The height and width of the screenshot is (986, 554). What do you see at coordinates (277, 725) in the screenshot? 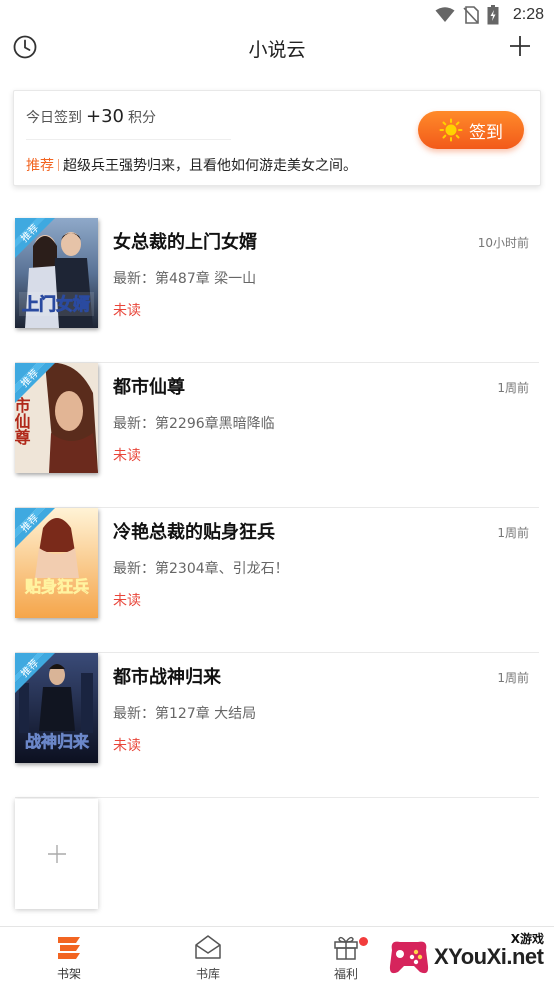
I see `book-item: 战神归来 推荐 都市战神归来 最新：第127章 大结局 未读 1周前` at bounding box center [277, 725].